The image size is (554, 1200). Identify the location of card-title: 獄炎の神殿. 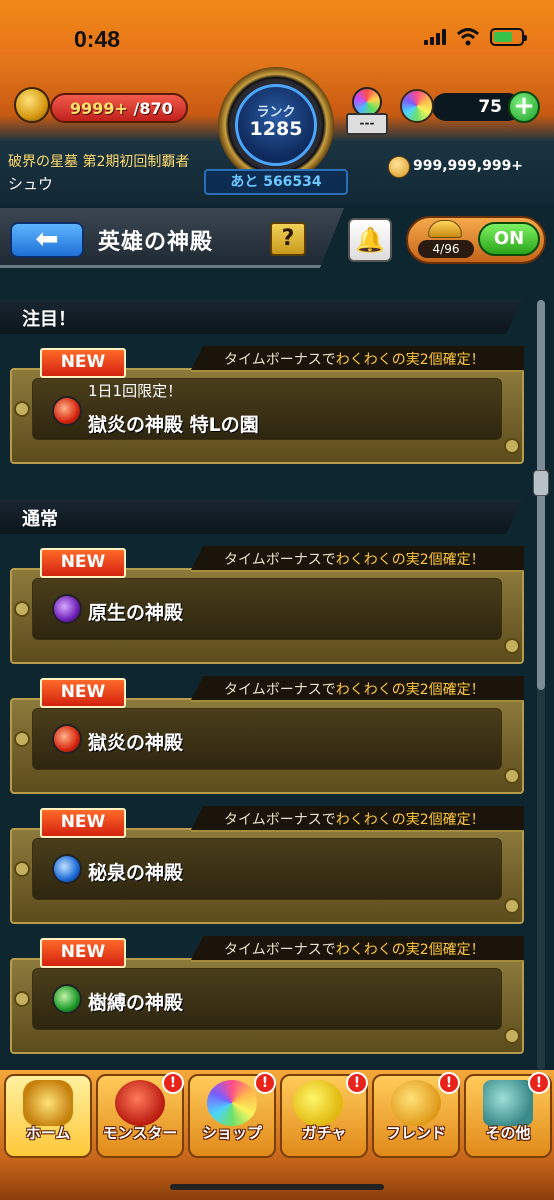
(136, 743).